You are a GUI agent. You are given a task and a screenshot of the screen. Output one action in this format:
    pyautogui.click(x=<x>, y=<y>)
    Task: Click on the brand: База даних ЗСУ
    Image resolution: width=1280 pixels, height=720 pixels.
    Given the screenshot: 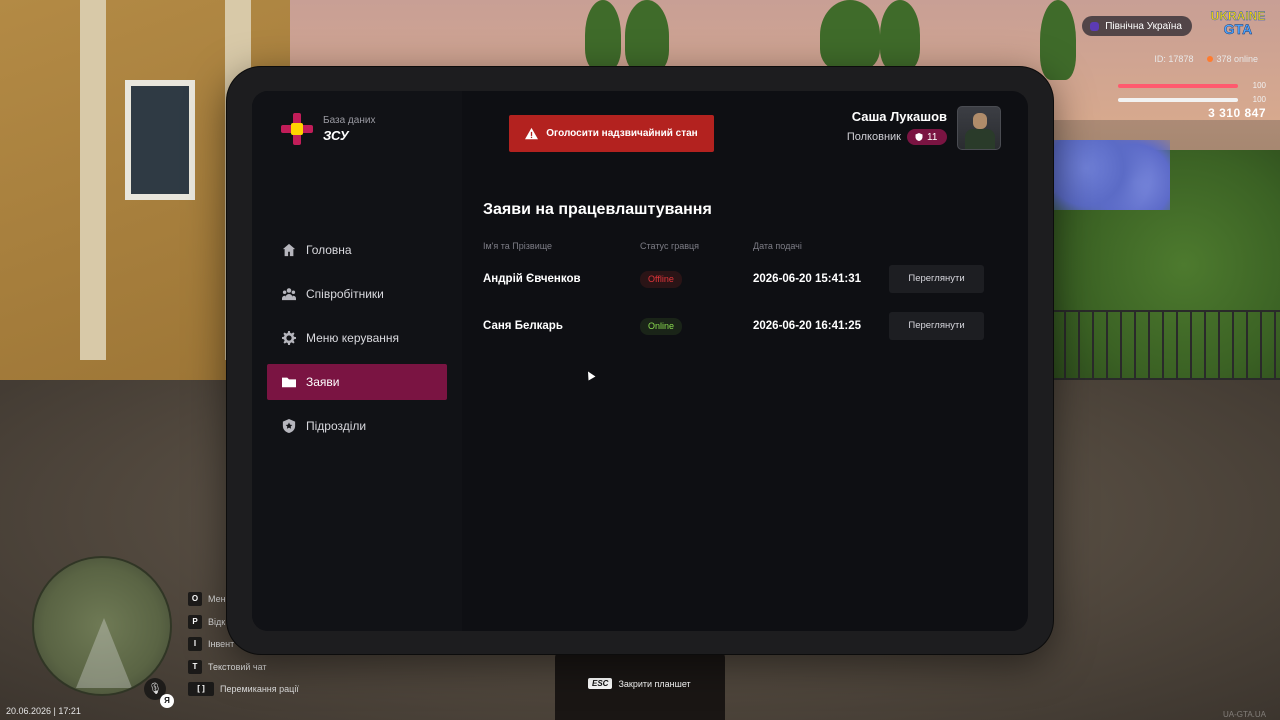 What is the action you would take?
    pyautogui.click(x=328, y=129)
    